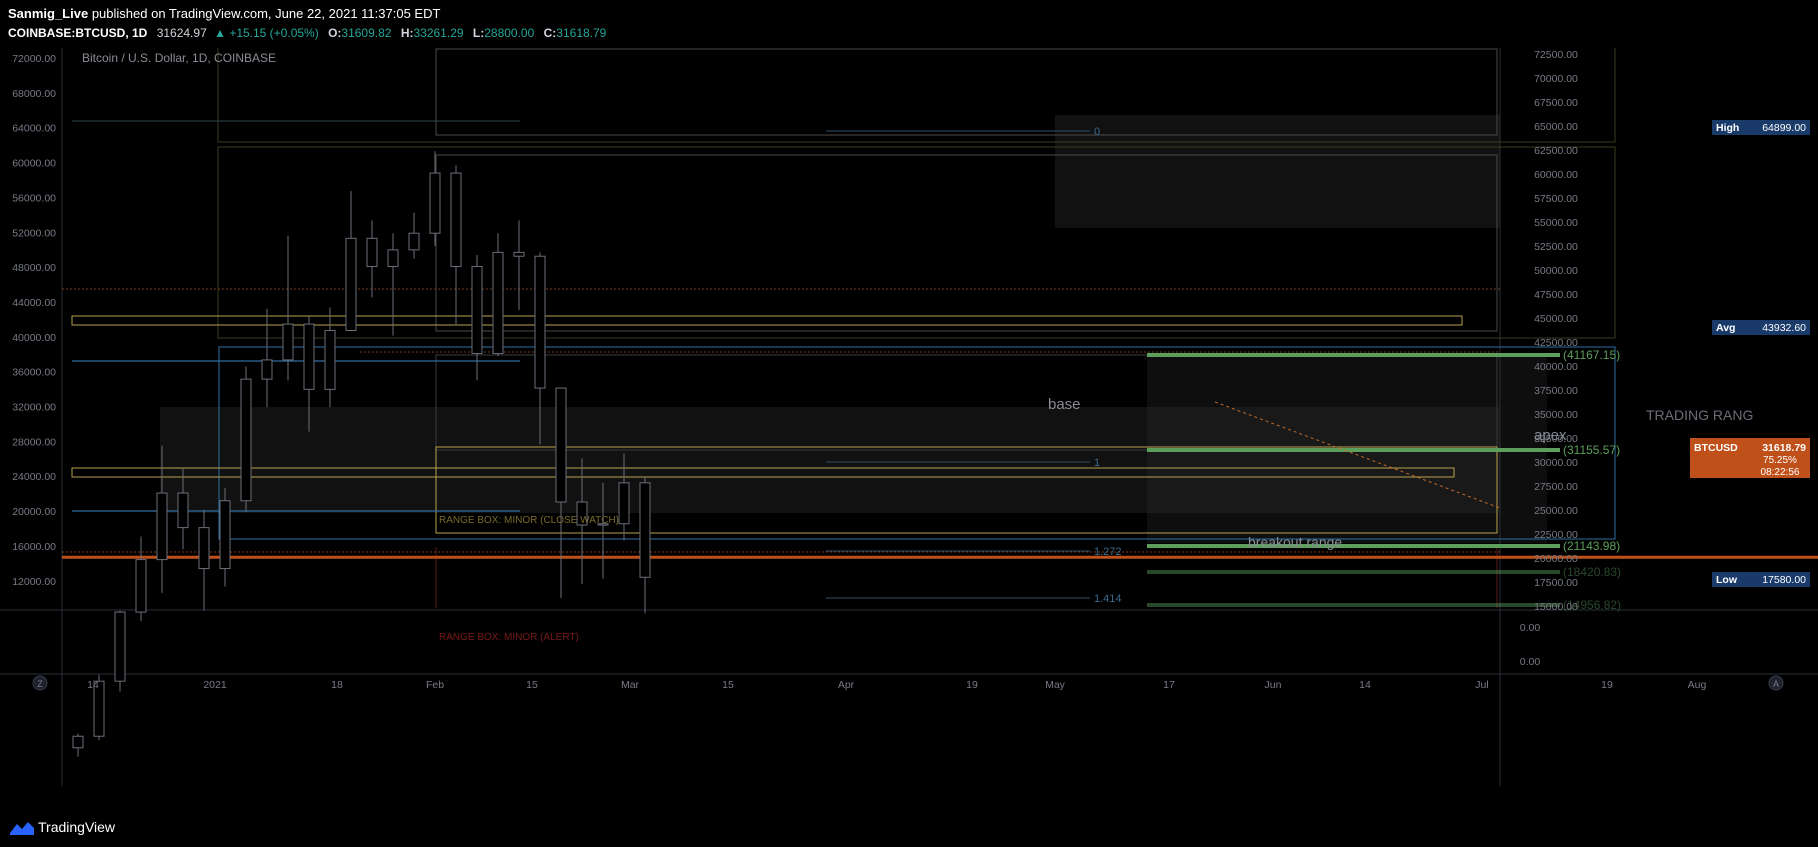 Image resolution: width=1818 pixels, height=847 pixels. Describe the element at coordinates (40, 684) in the screenshot. I see `axis-scale-button-label: Z` at that location.